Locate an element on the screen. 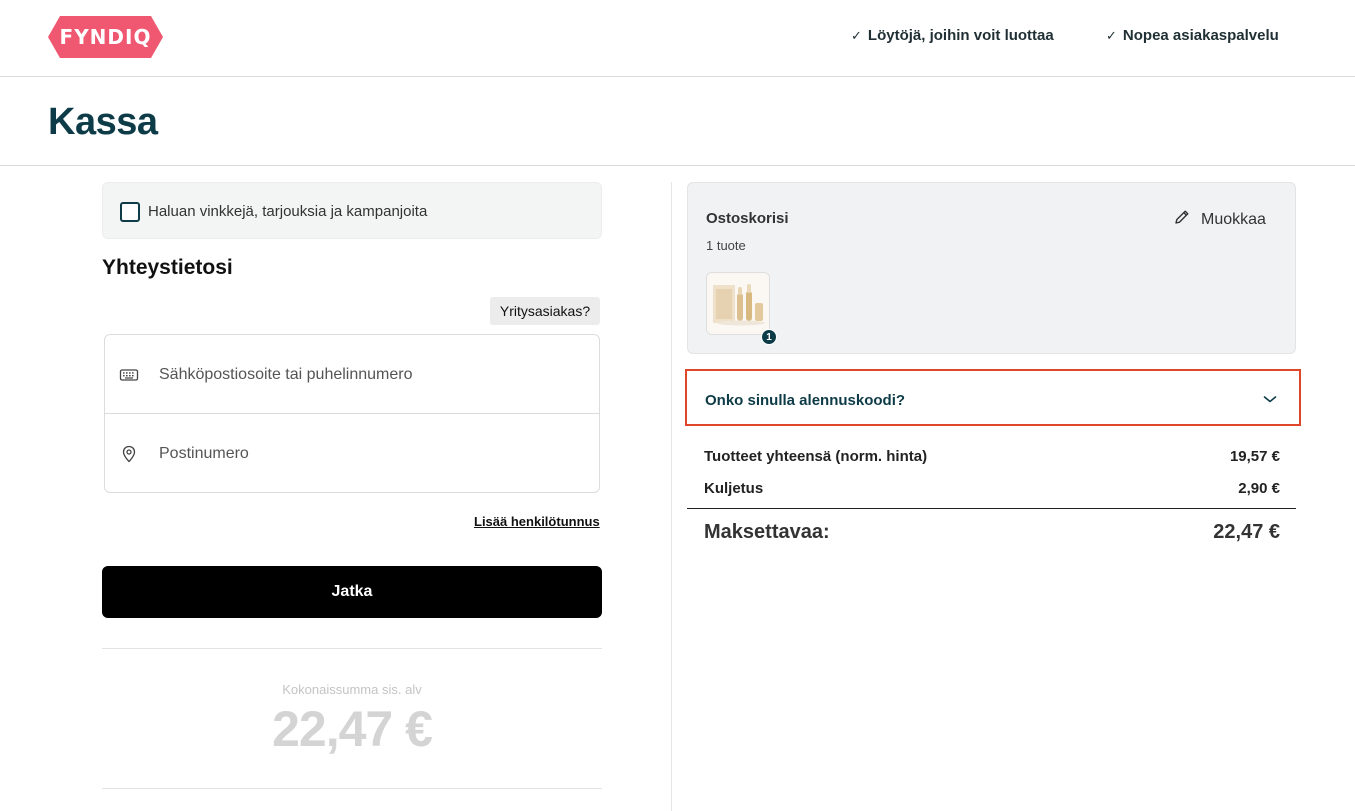 Image resolution: width=1355 pixels, height=811 pixels. summary-label: Kuljetus is located at coordinates (734, 488).